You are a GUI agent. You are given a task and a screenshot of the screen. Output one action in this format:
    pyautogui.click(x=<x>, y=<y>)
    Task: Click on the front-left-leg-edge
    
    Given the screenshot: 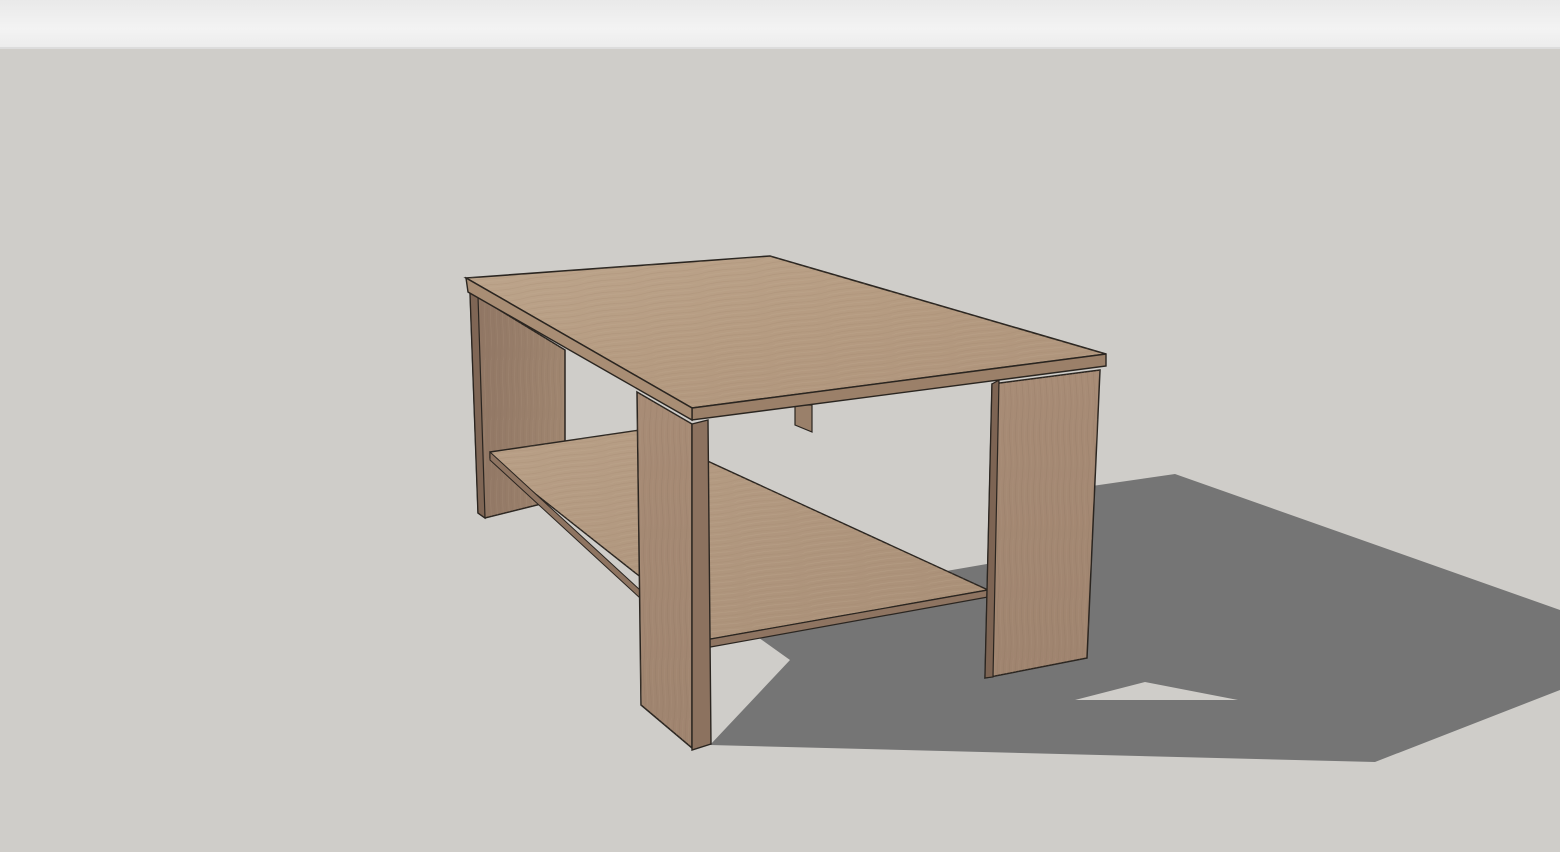 What is the action you would take?
    pyautogui.click(x=701, y=585)
    